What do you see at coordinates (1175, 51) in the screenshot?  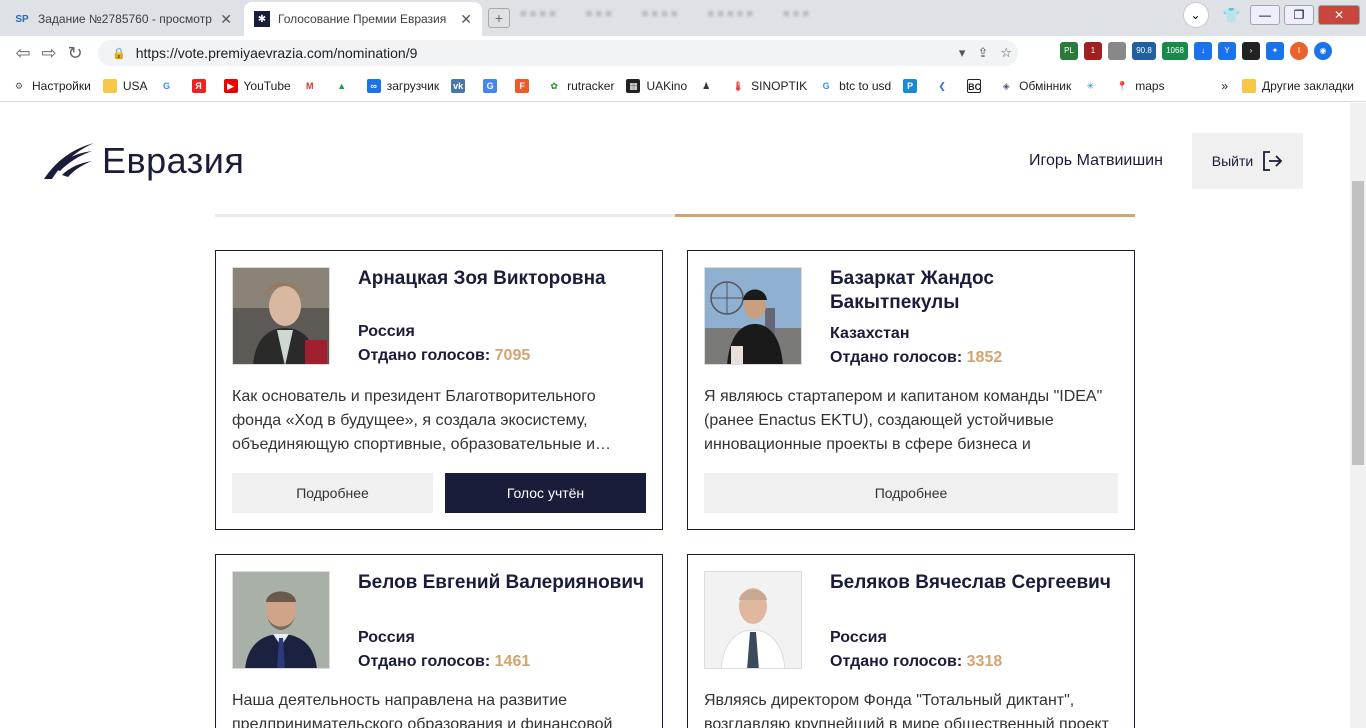 I see `number-extension-icon: 1068` at bounding box center [1175, 51].